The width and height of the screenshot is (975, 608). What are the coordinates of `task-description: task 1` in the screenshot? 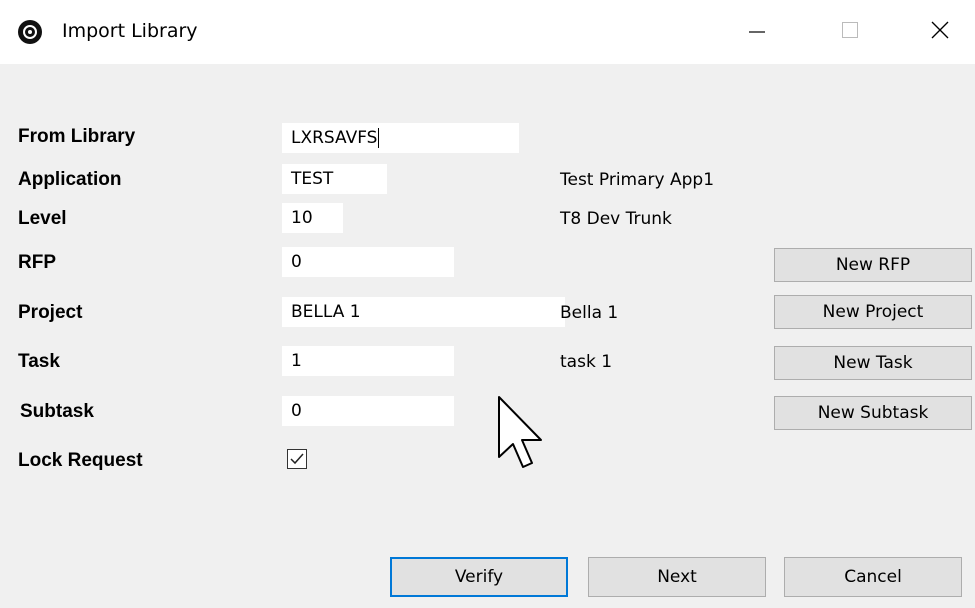 It's located at (586, 362).